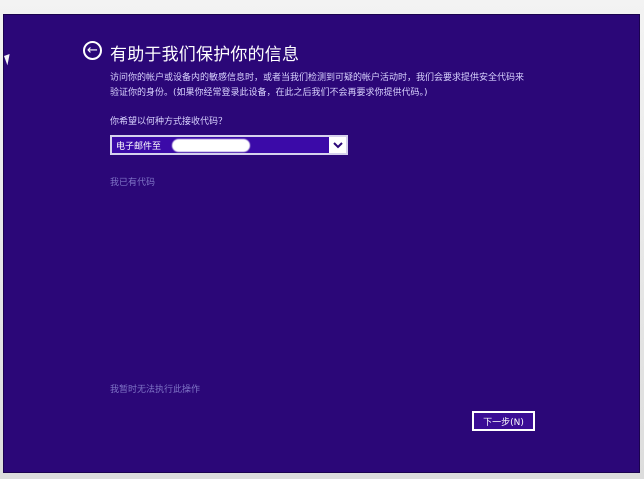  I want to click on next-button: 下一步(N), so click(503, 421).